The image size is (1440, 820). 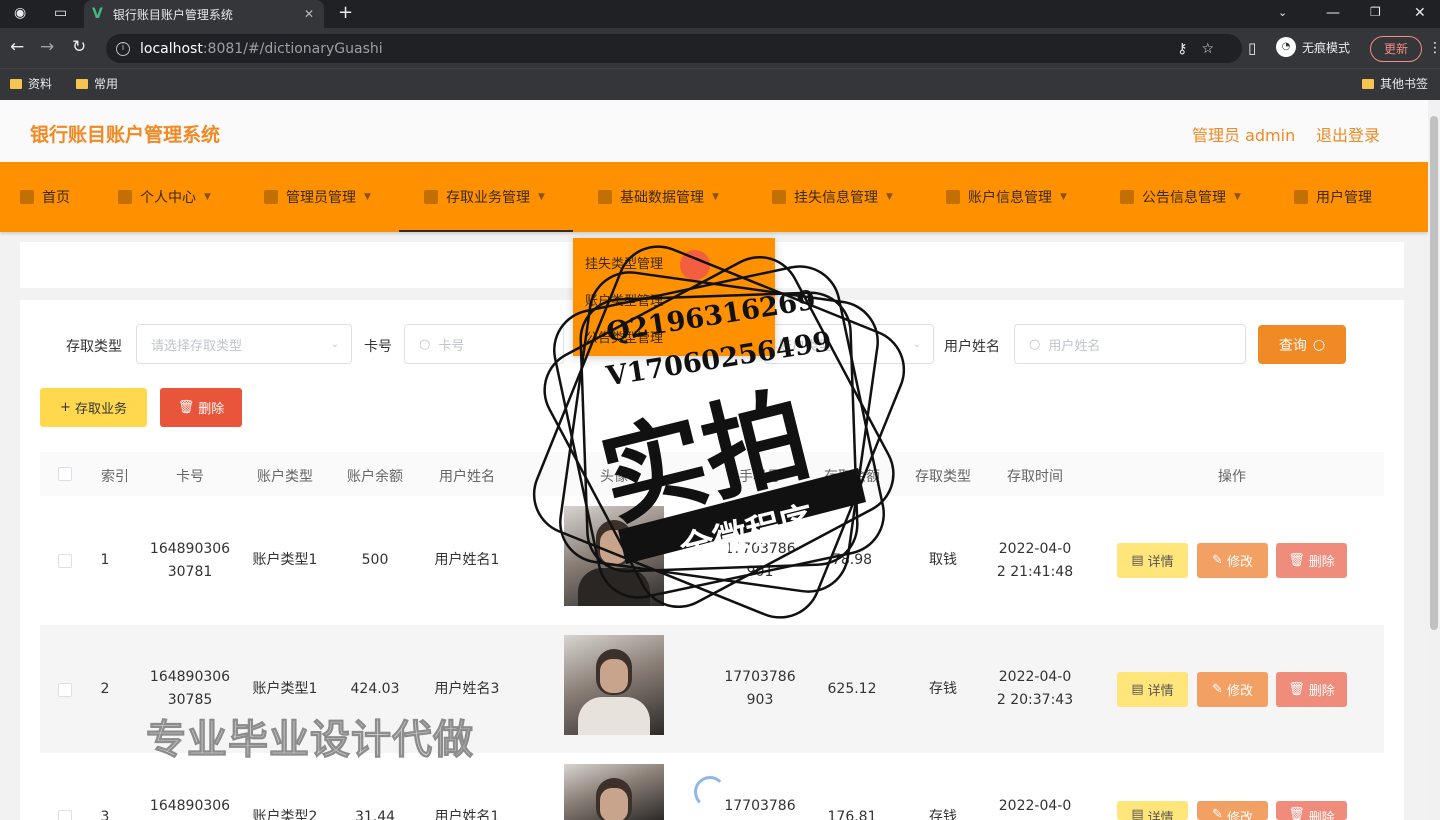 I want to click on dropdown-item-notice-type: 公告类型管理, so click(x=624, y=336).